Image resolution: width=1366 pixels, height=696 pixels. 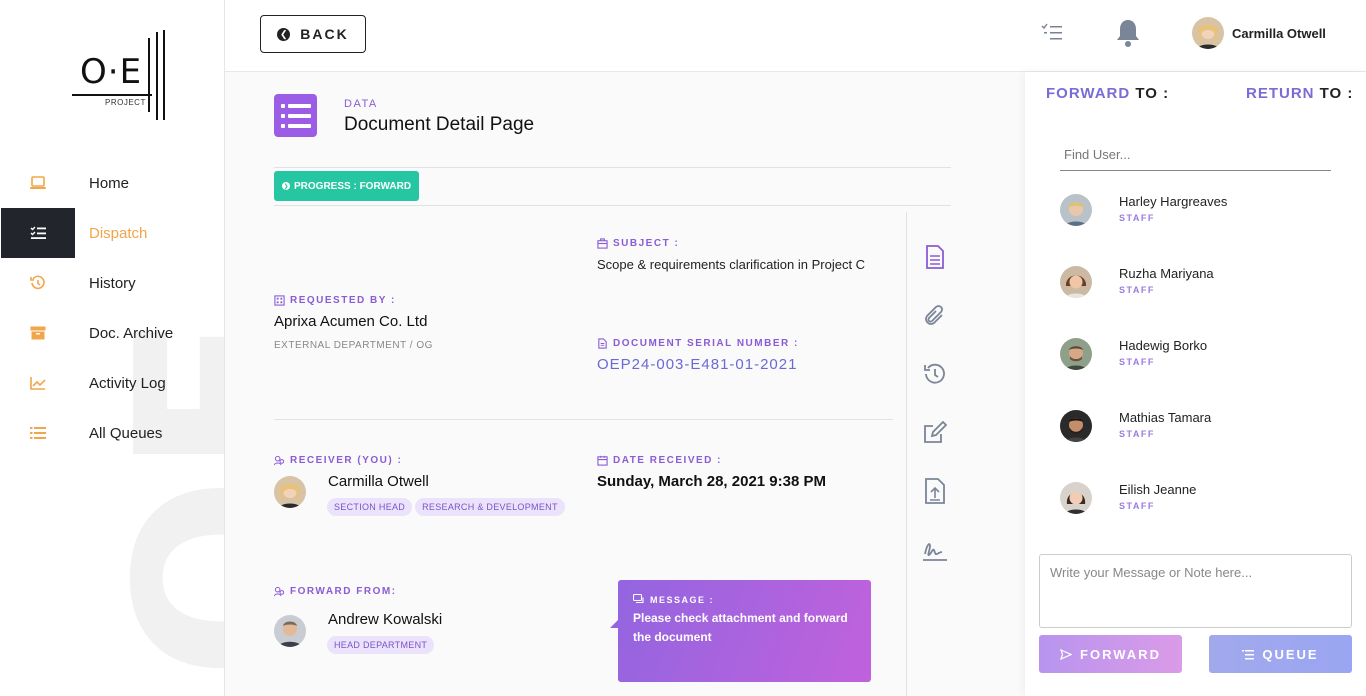 I want to click on task-list-icon, so click(x=1052, y=33).